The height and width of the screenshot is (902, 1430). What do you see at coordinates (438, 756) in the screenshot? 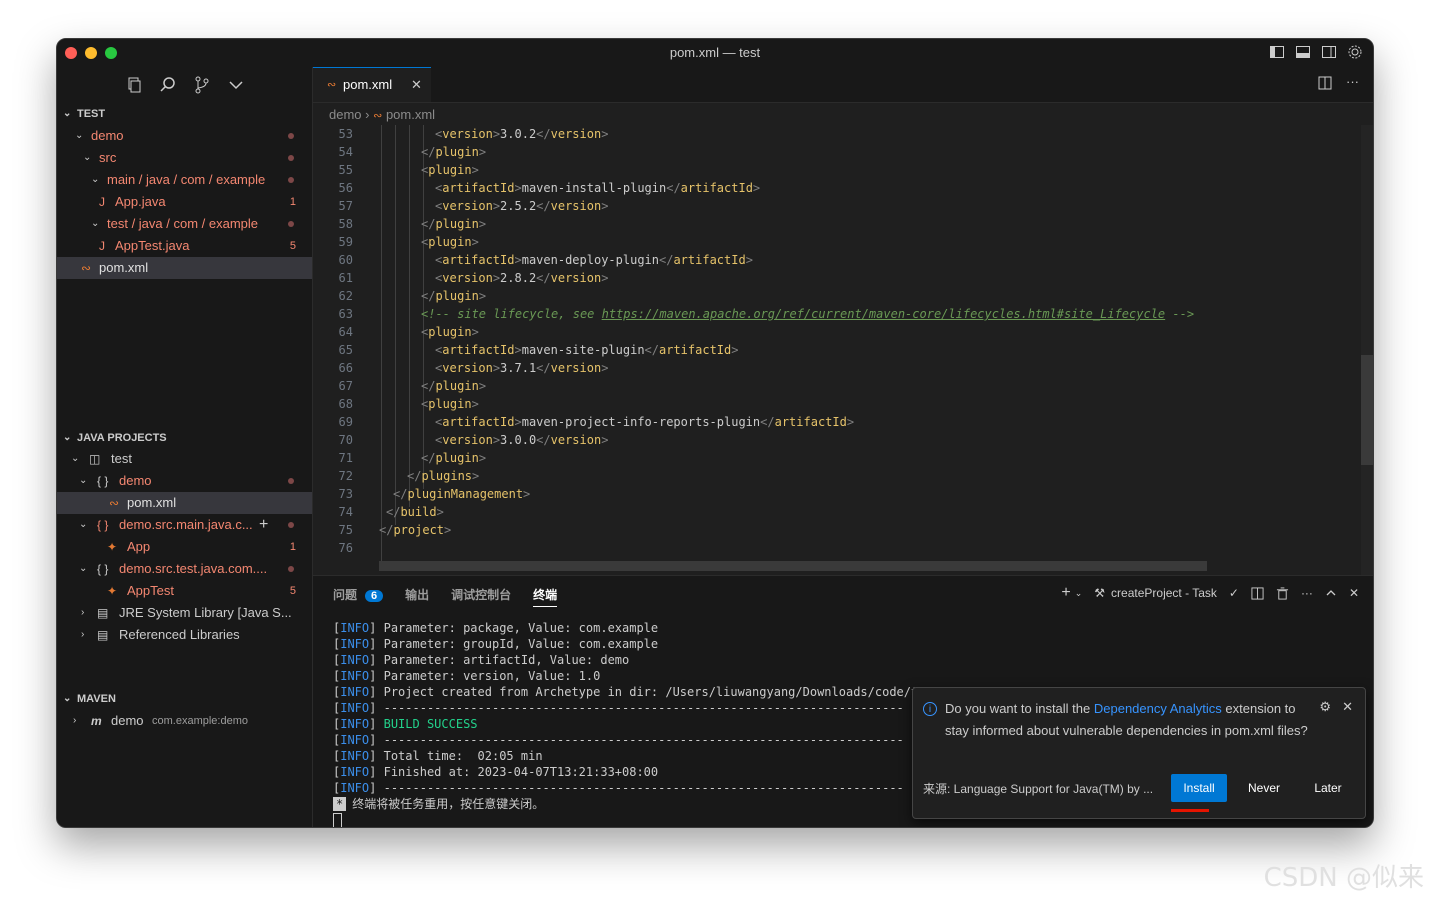
I see `terminal-line: [INFO] Total time: 02:05 min` at bounding box center [438, 756].